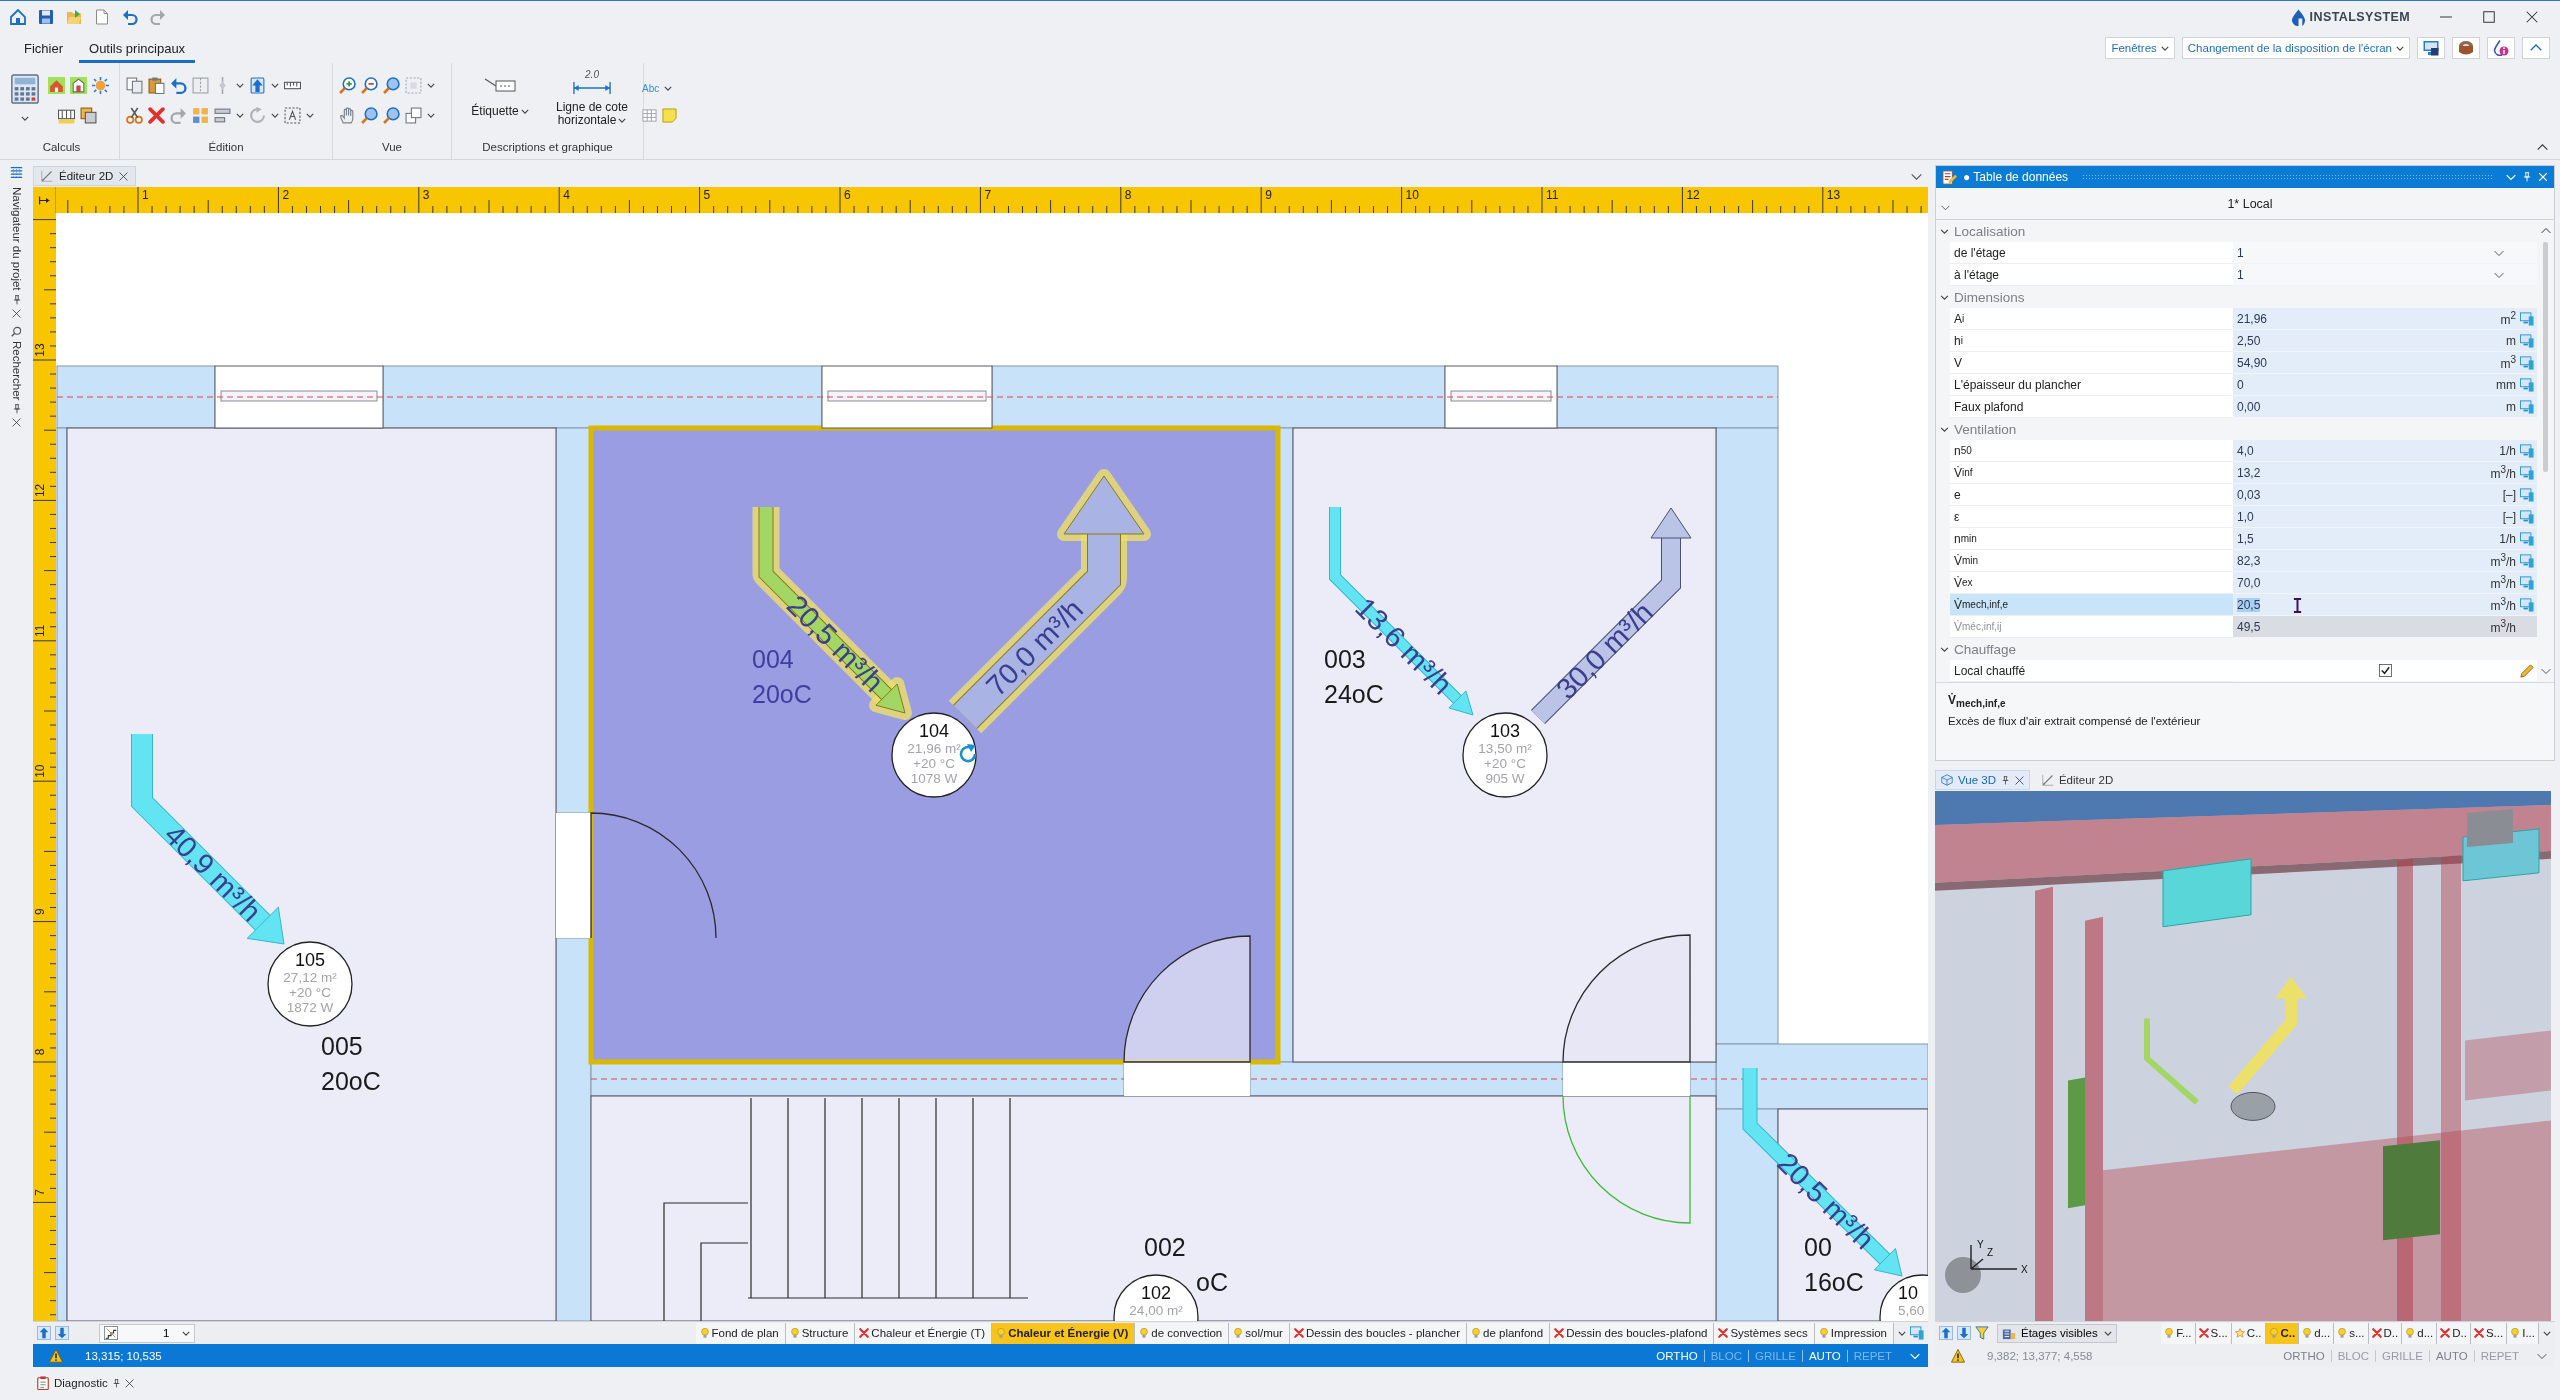 The image size is (2560, 1400). What do you see at coordinates (924, 1333) in the screenshot?
I see `layer-tab: Chaleur et Énergie (T)` at bounding box center [924, 1333].